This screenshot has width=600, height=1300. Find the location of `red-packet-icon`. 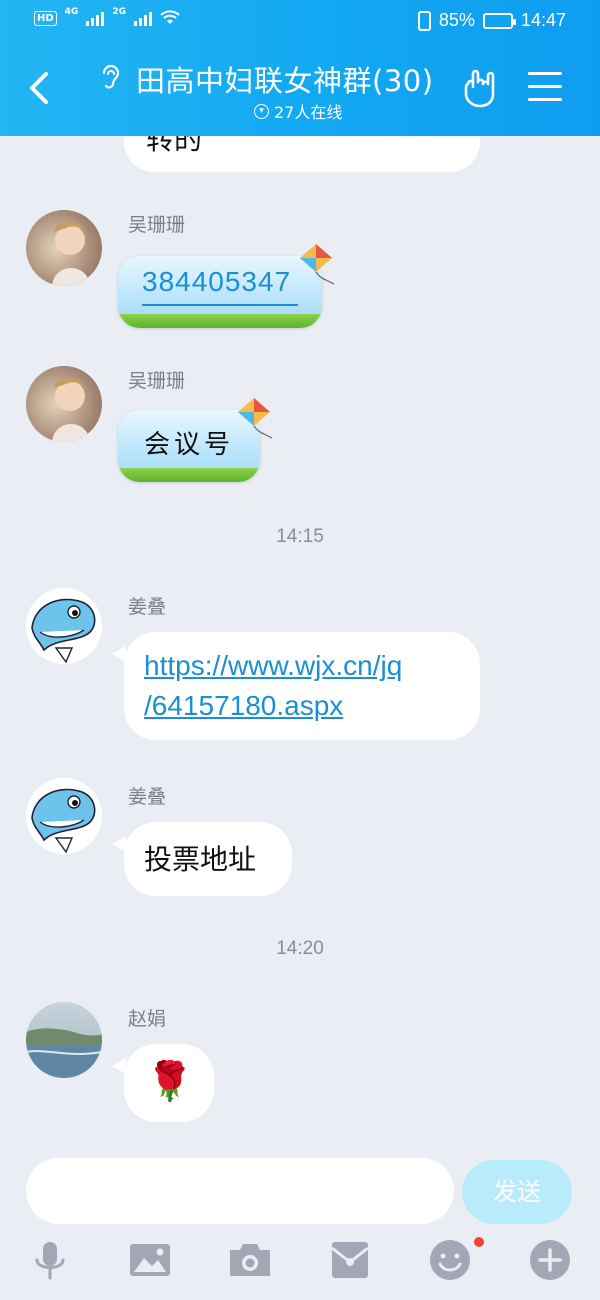

red-packet-icon is located at coordinates (350, 1260).